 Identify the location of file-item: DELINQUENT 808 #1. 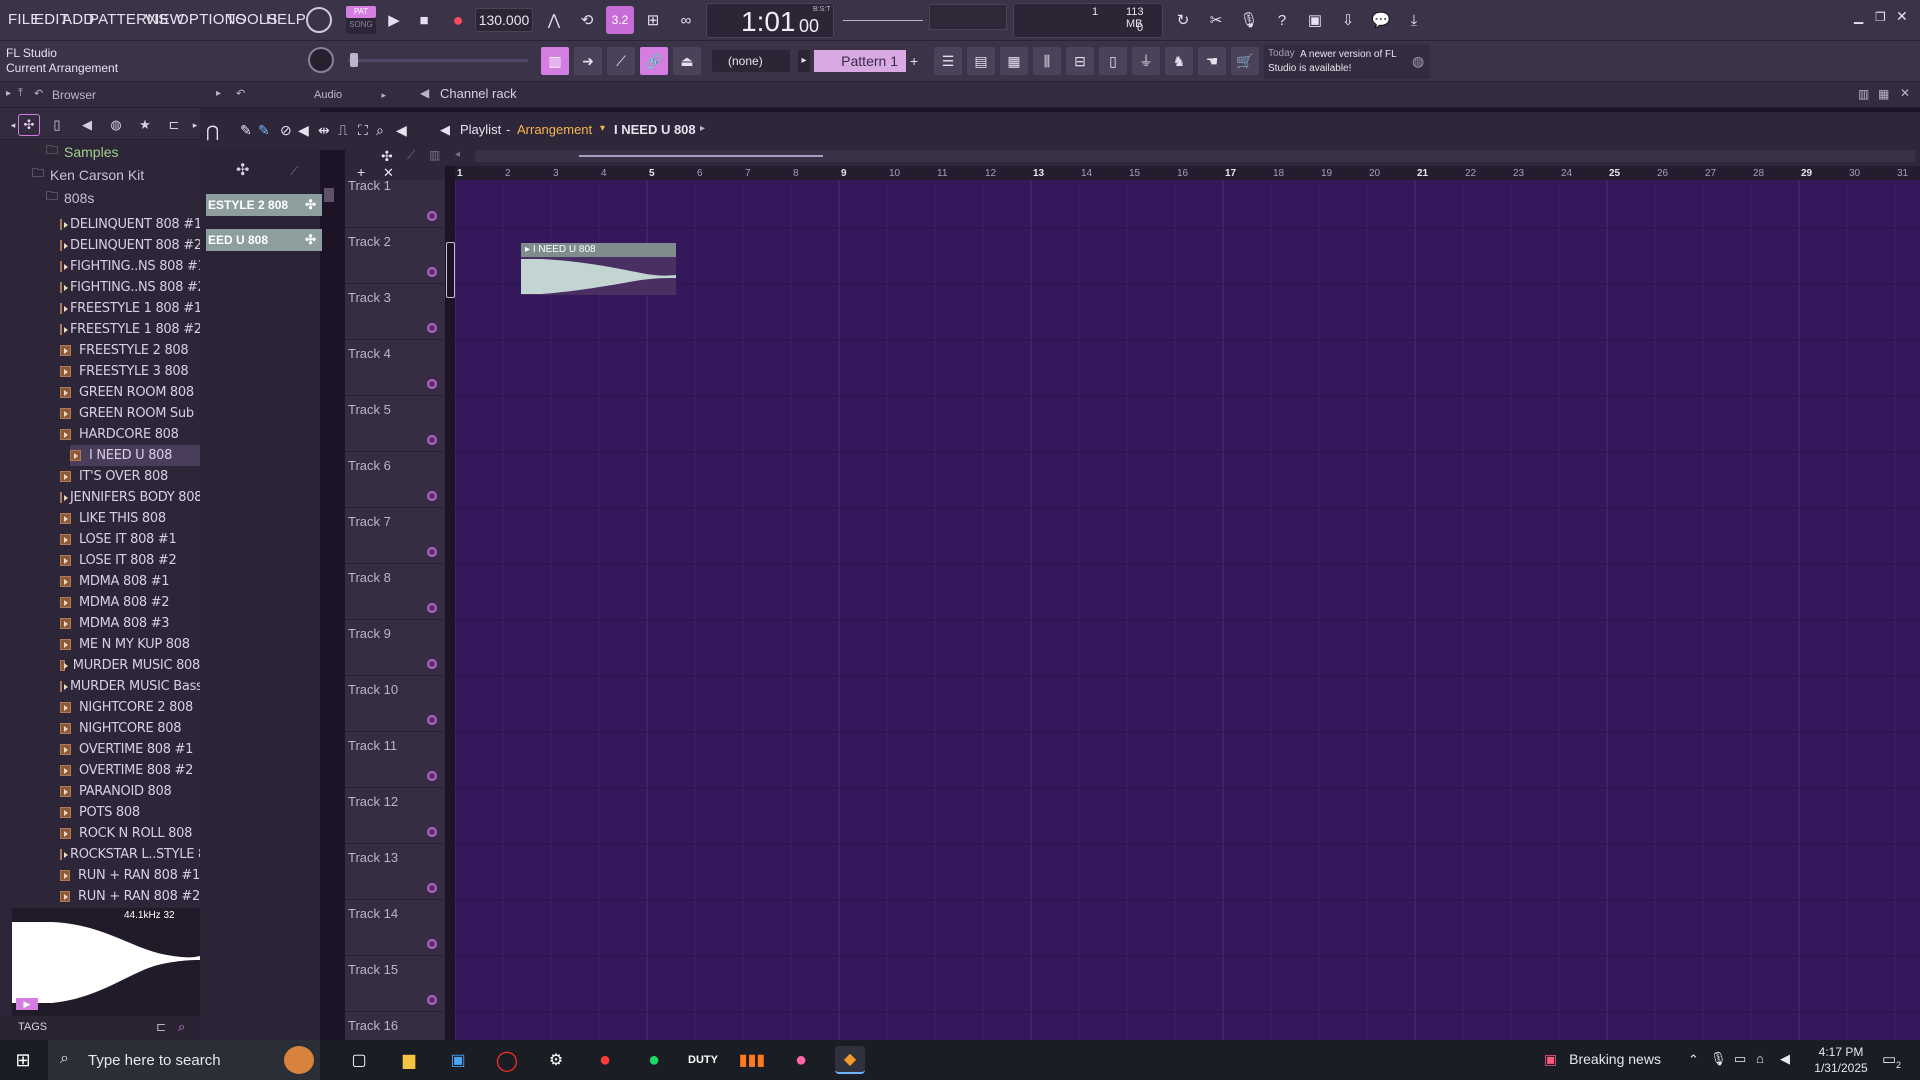
(131, 224).